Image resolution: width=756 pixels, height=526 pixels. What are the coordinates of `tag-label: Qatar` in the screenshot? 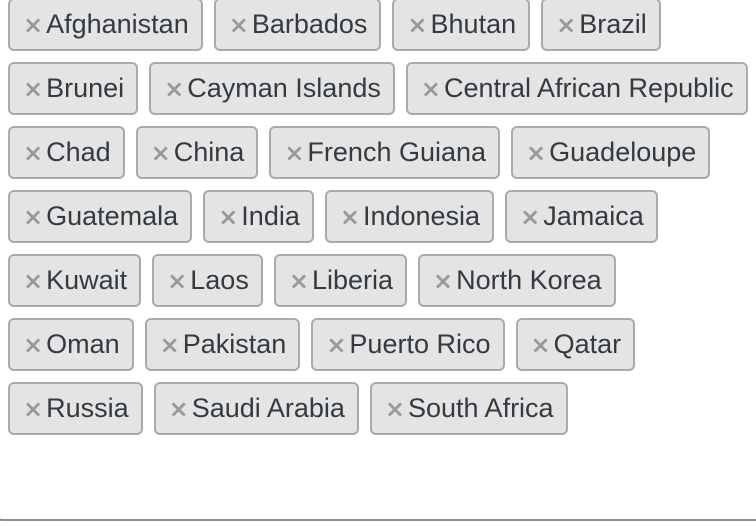 It's located at (587, 344).